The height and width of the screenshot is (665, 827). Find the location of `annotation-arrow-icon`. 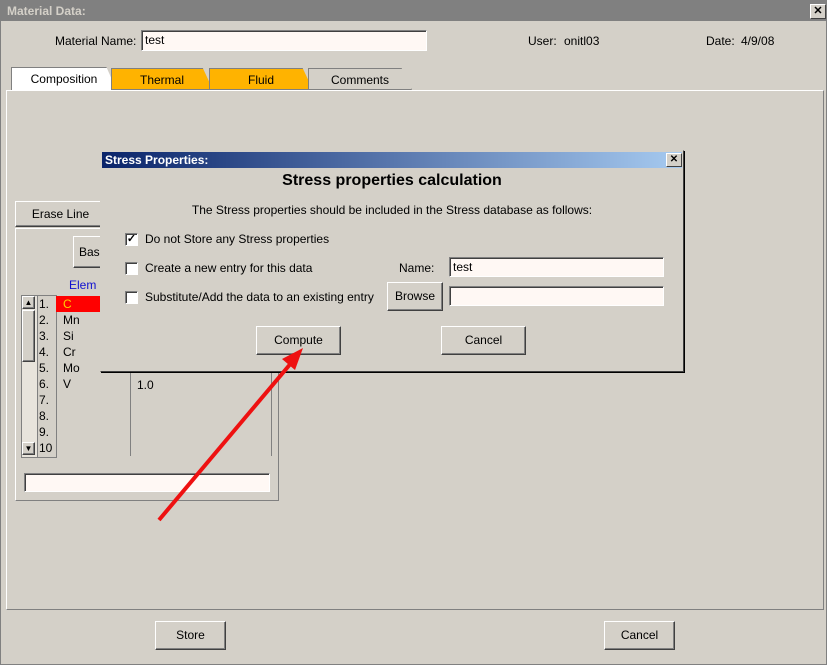

annotation-arrow-icon is located at coordinates (230, 435).